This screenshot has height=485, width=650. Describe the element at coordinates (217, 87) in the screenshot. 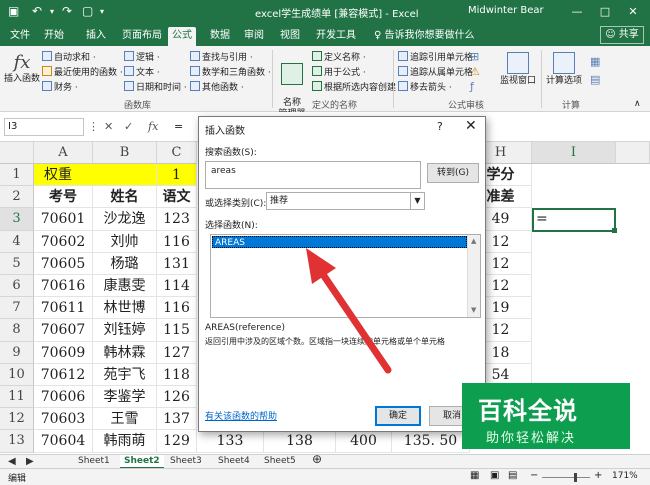

I see `more-functions-button: 其他函数 ·` at that location.